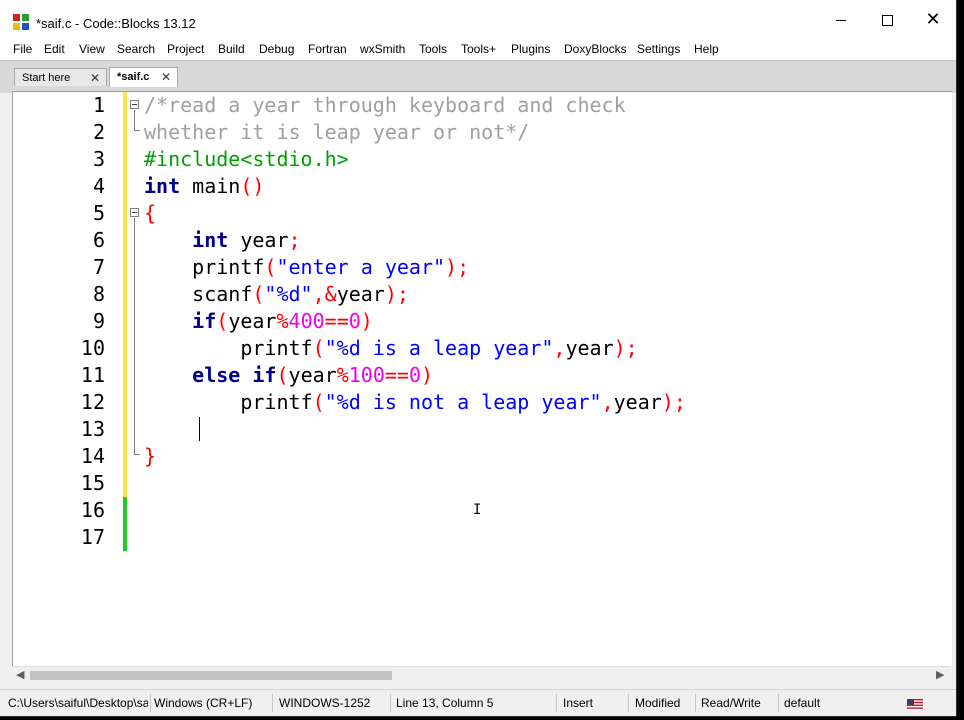  What do you see at coordinates (92, 348) in the screenshot?
I see `line-number: 10` at bounding box center [92, 348].